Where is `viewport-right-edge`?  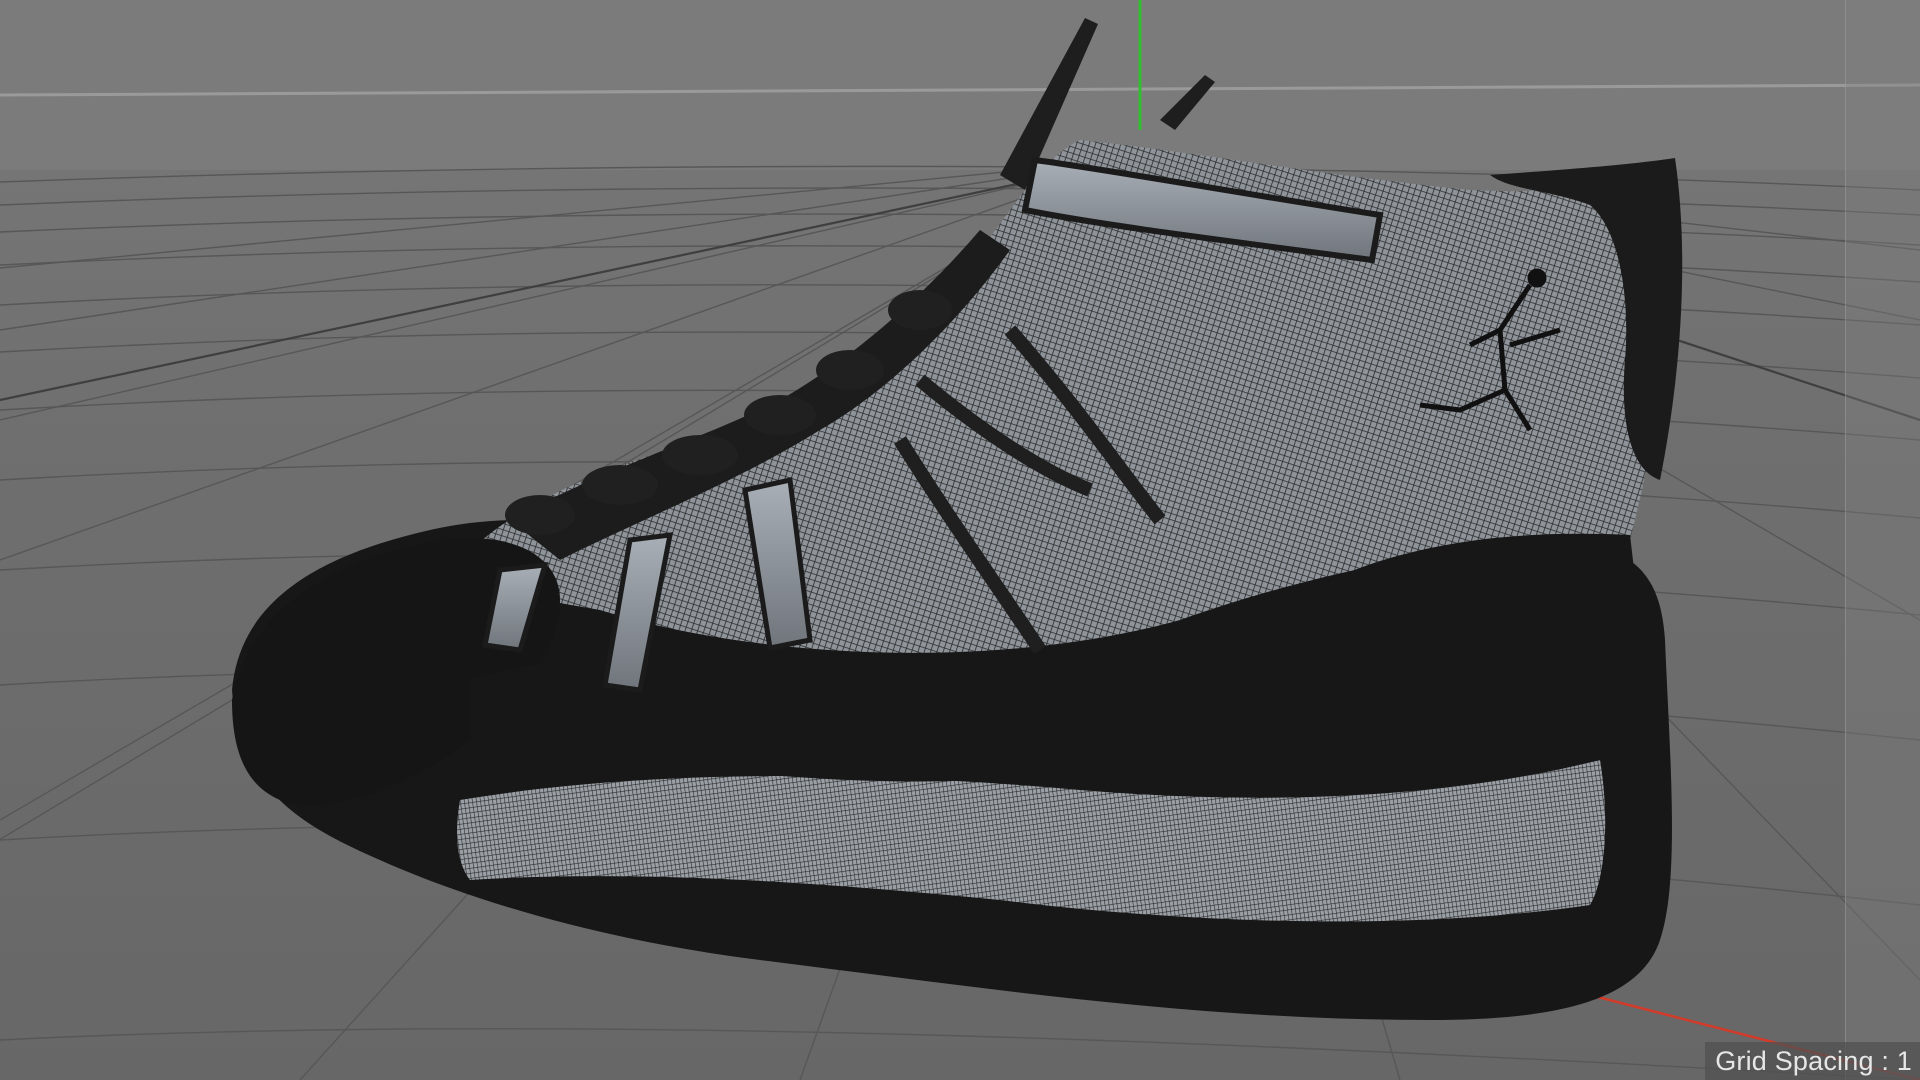 viewport-right-edge is located at coordinates (1882, 540).